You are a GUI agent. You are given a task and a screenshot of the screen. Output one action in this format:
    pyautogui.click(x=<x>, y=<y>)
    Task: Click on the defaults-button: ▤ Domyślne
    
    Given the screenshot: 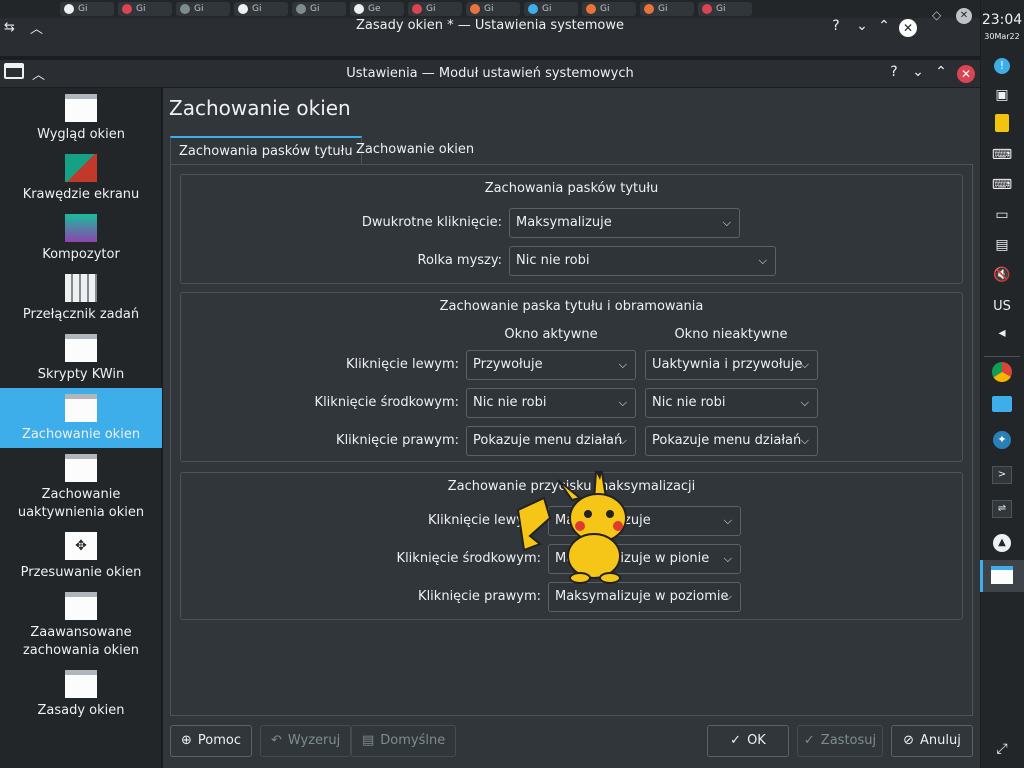 What is the action you would take?
    pyautogui.click(x=404, y=741)
    